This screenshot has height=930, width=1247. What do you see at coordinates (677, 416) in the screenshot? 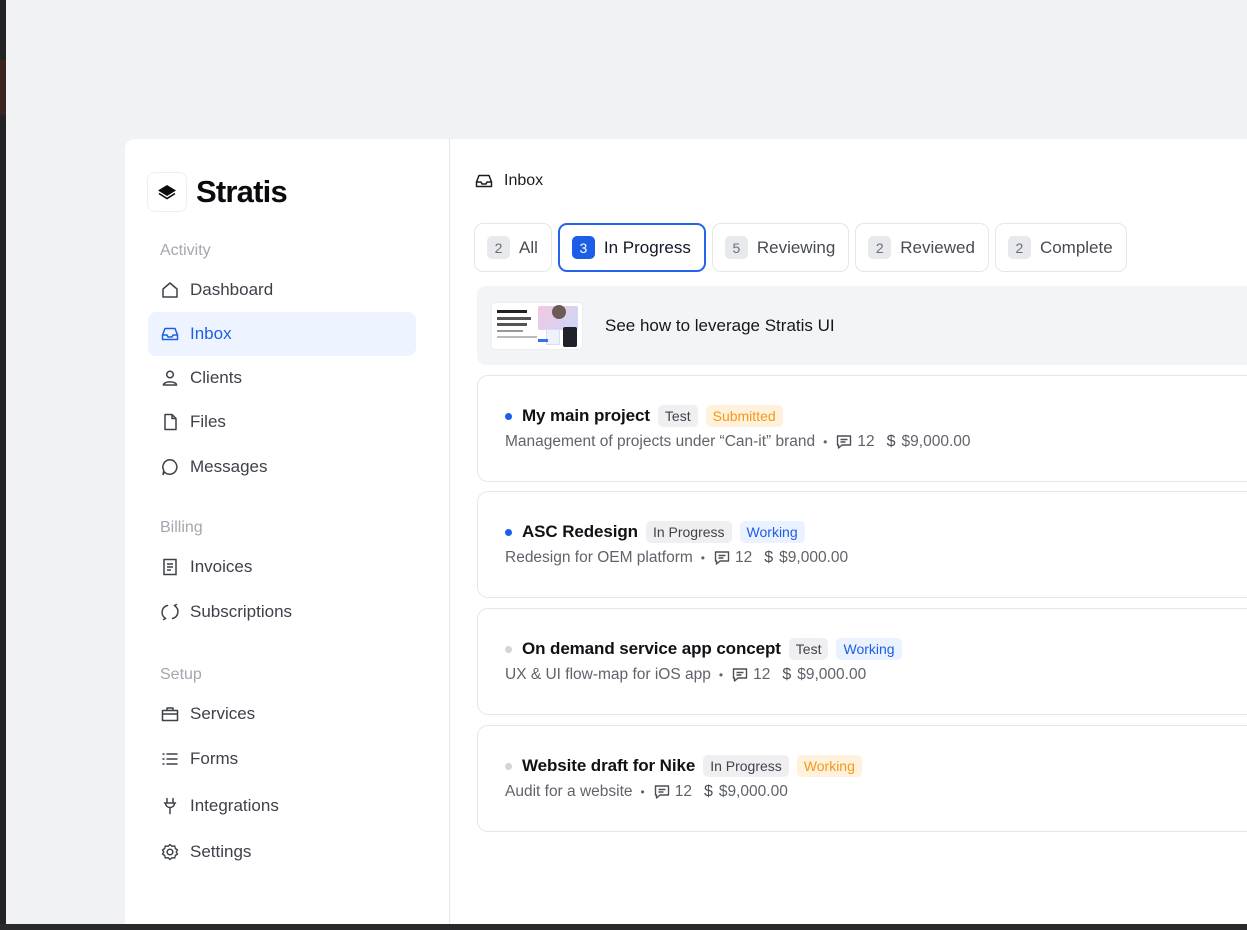
I see `project-tag: Test` at bounding box center [677, 416].